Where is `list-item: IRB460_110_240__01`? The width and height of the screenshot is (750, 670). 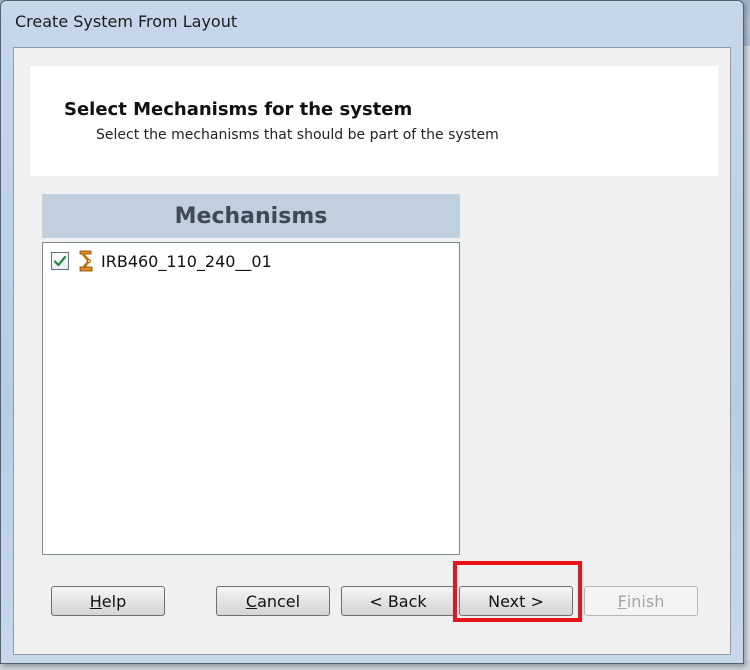 list-item: IRB460_110_240__01 is located at coordinates (161, 261).